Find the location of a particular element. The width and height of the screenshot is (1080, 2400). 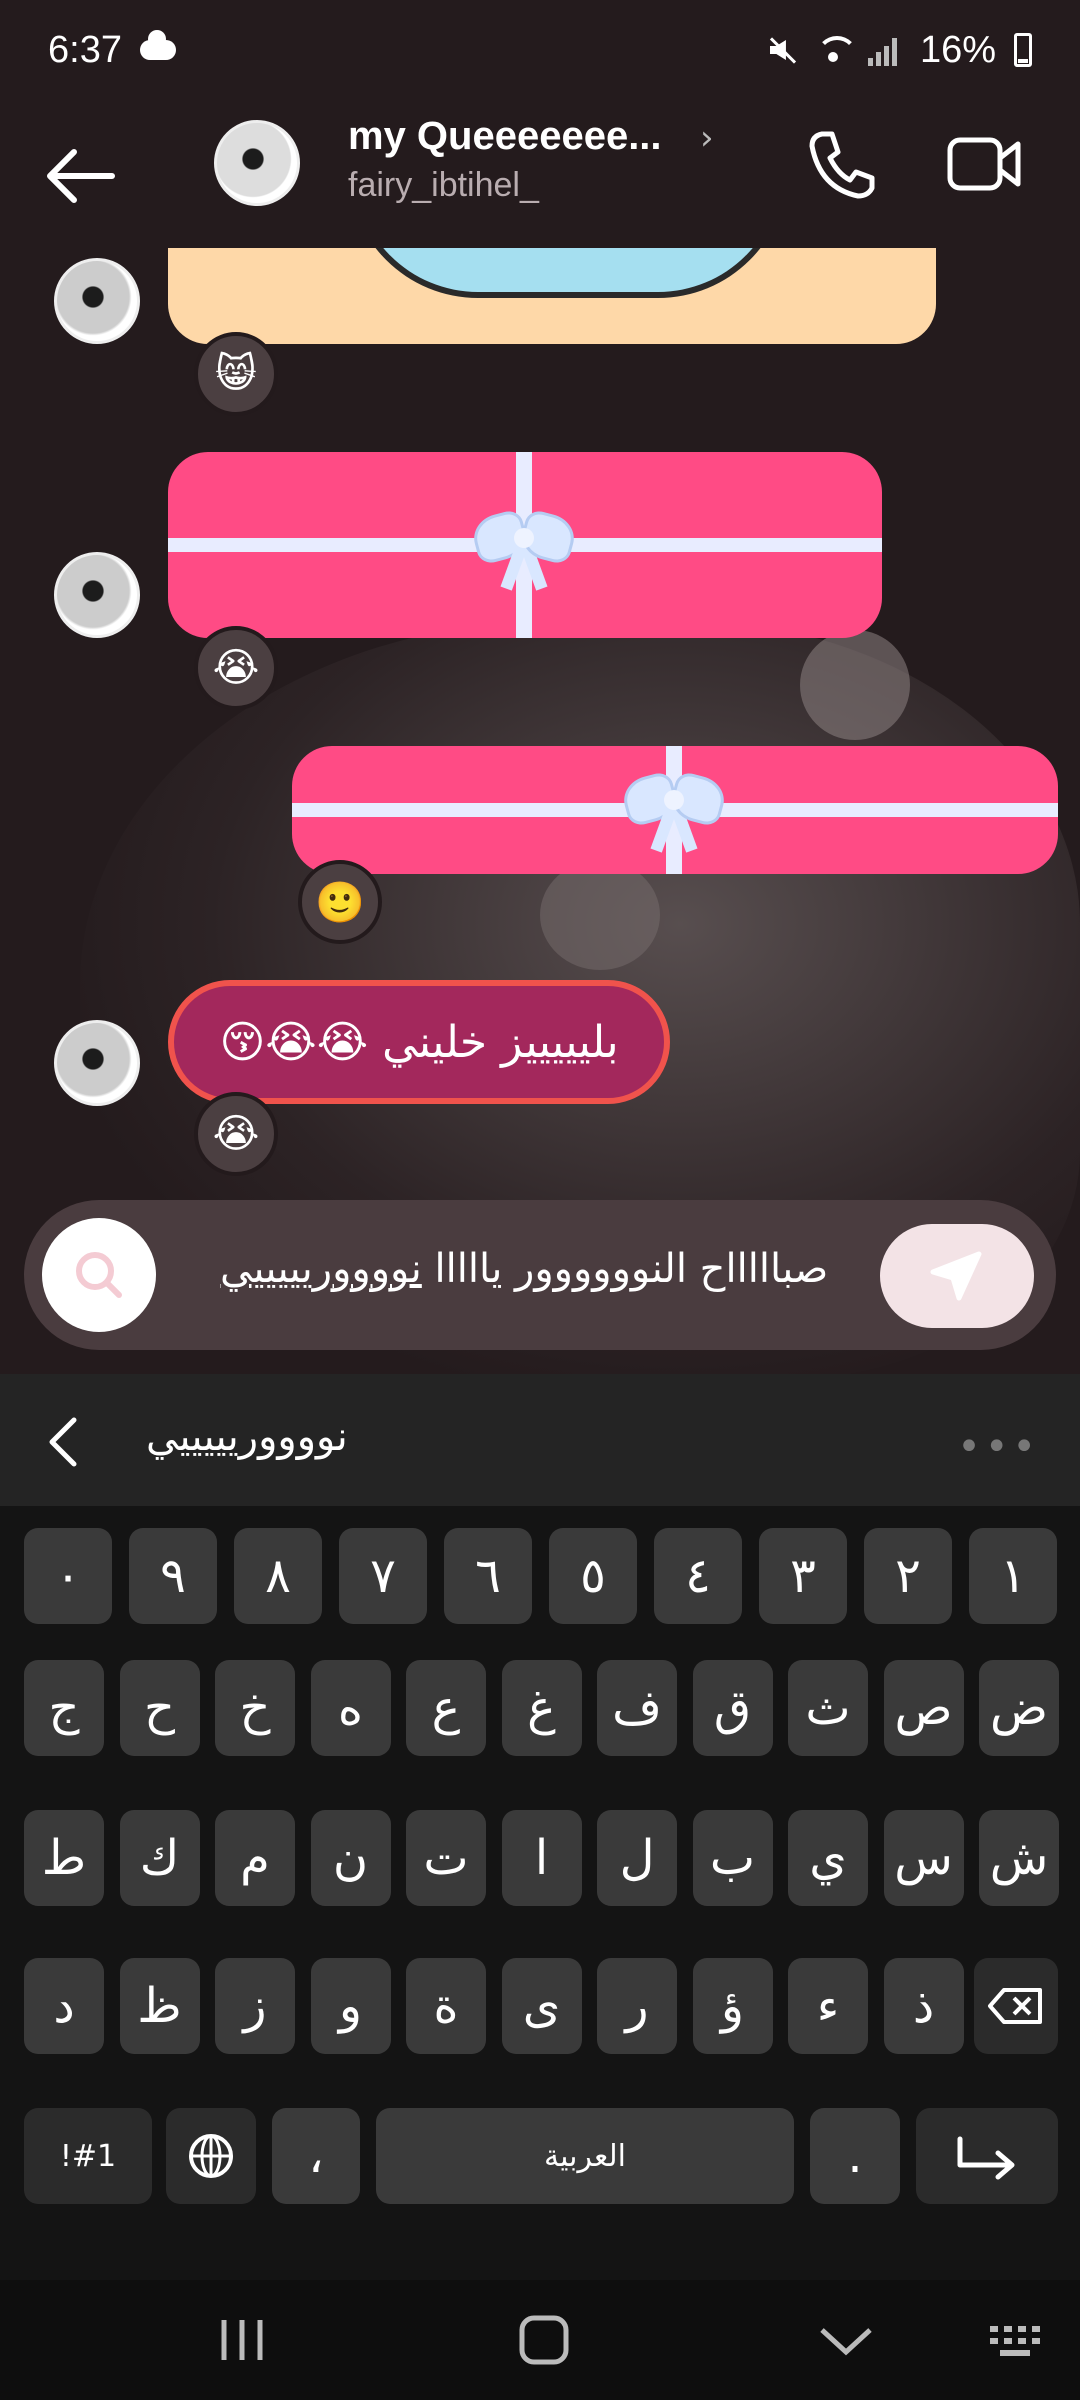

more-icon: ••• is located at coordinates (998, 1447).